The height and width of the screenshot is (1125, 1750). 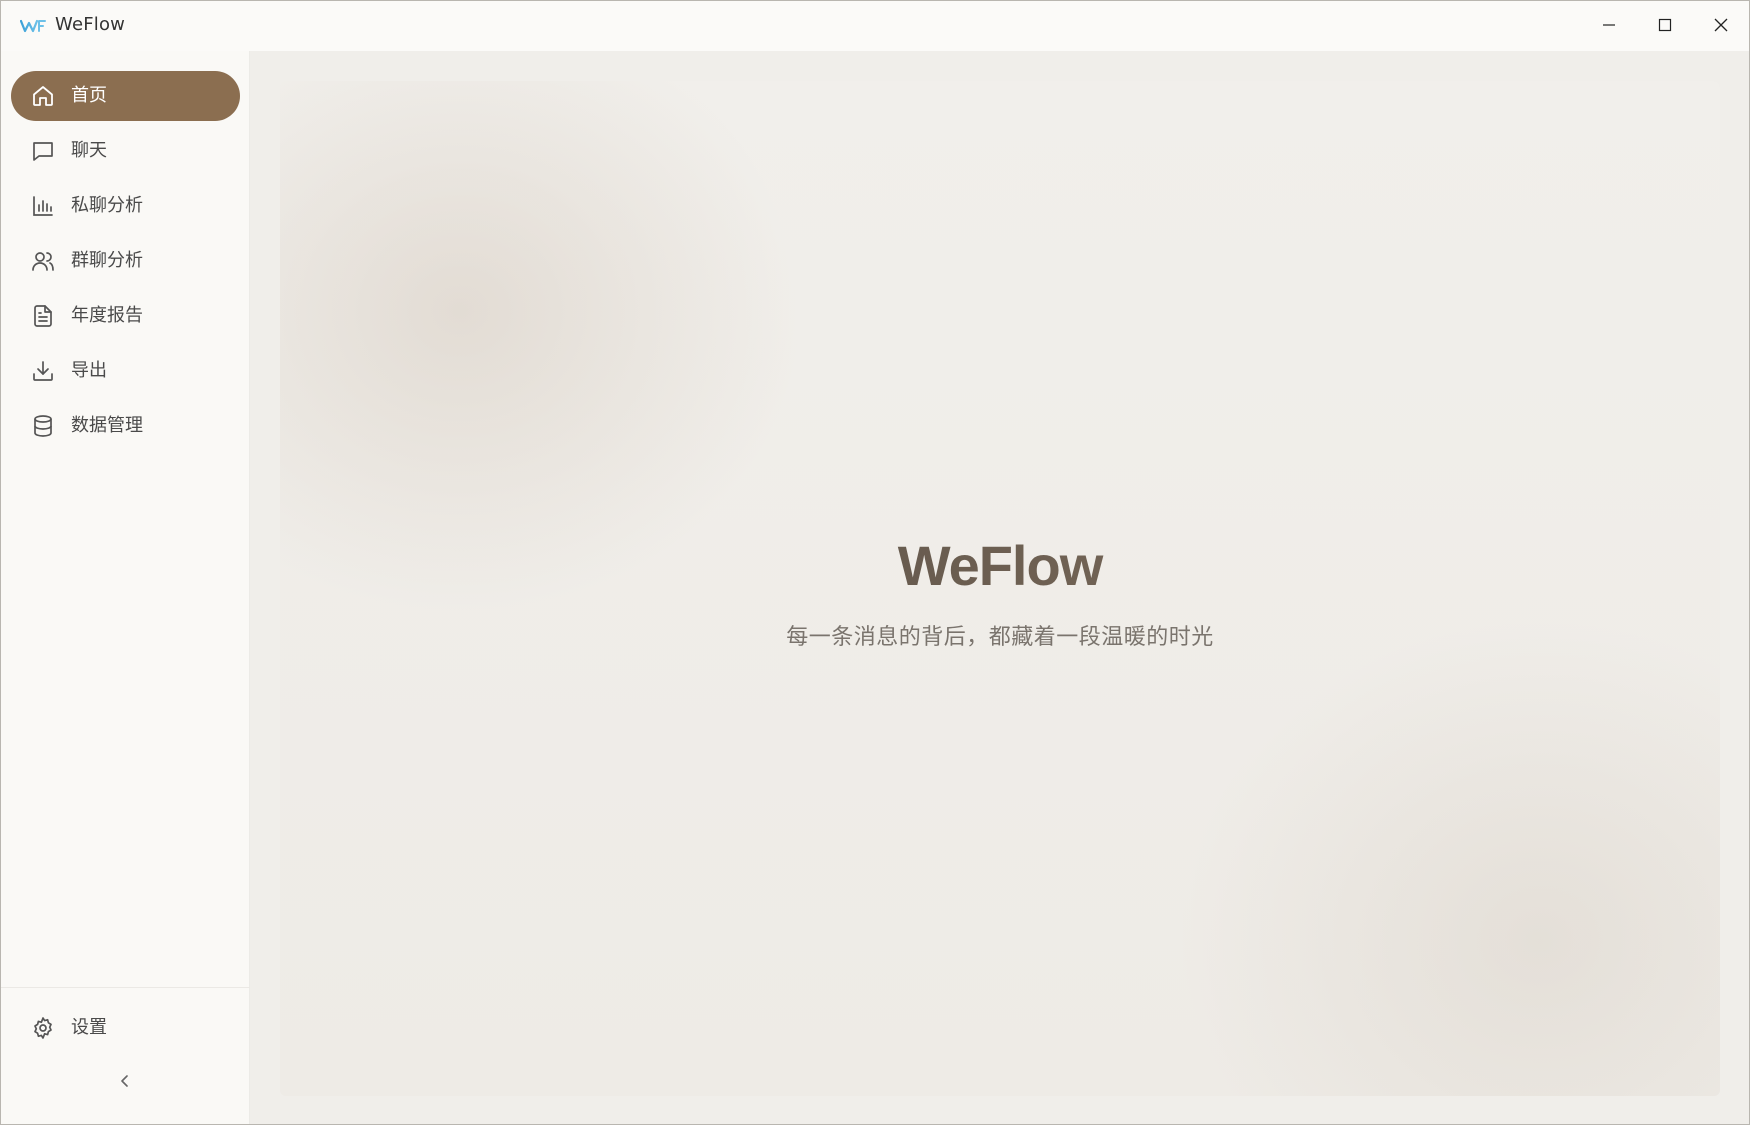 I want to click on document-icon, so click(x=43, y=316).